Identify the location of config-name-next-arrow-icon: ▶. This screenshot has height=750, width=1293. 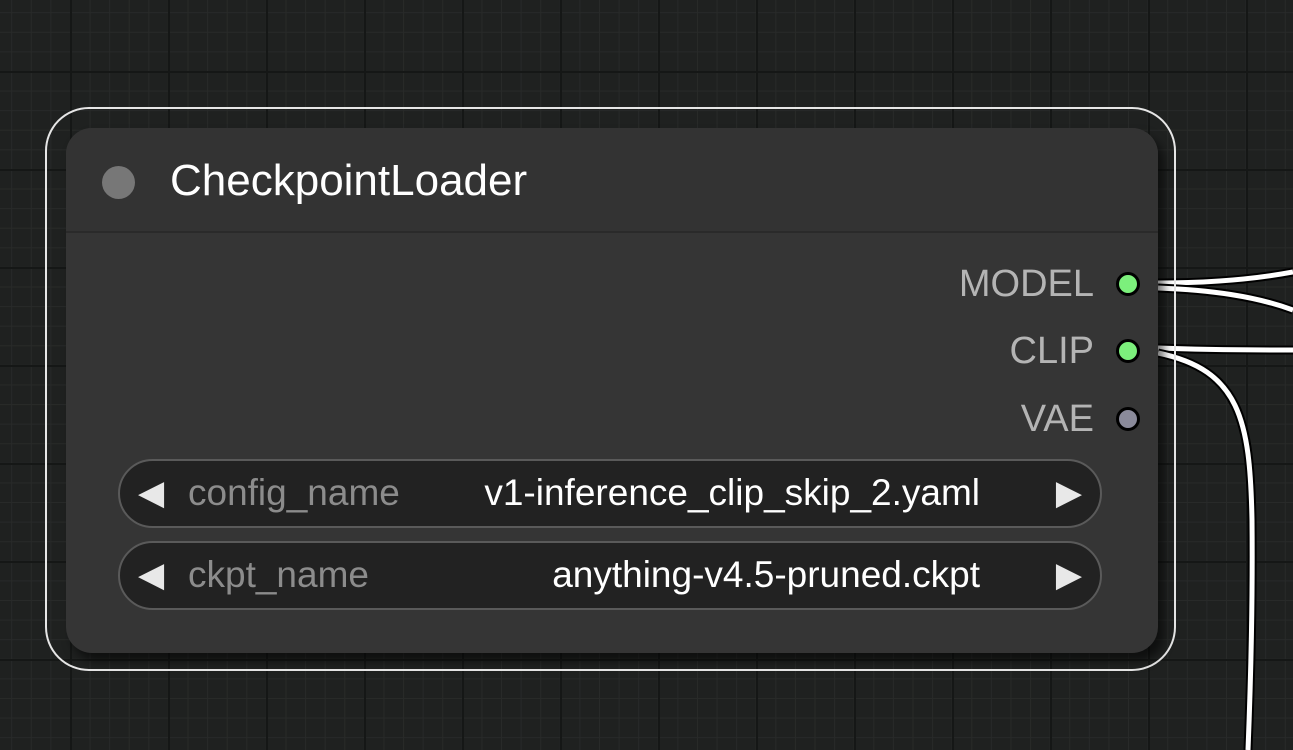
(1069, 493).